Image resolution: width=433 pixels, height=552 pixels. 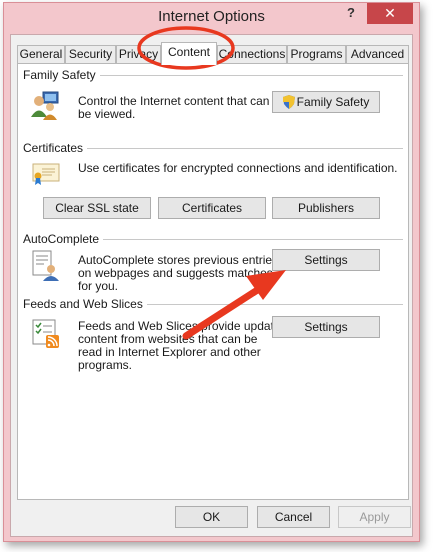 What do you see at coordinates (316, 54) in the screenshot?
I see `tab-programs: Programs` at bounding box center [316, 54].